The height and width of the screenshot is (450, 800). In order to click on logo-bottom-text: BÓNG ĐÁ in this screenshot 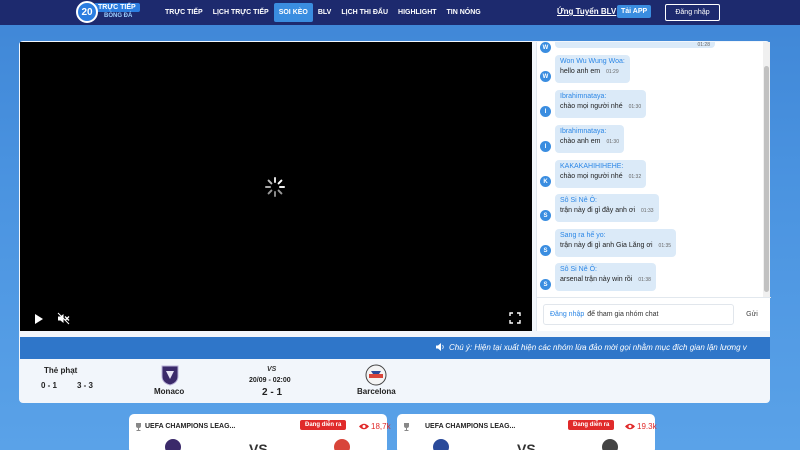, I will do `click(118, 16)`.